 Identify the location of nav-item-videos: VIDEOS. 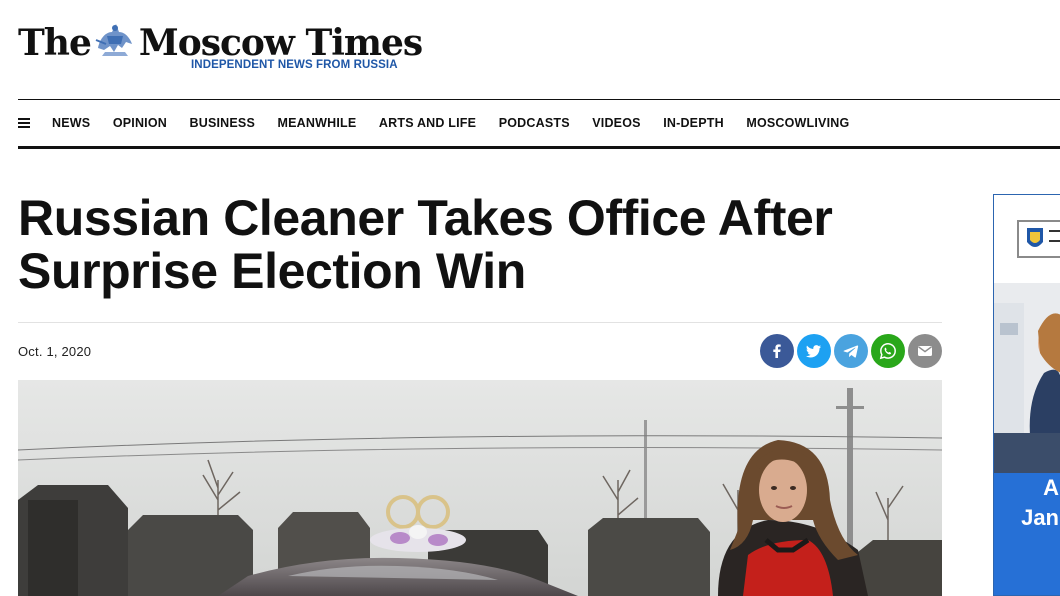
(616, 123).